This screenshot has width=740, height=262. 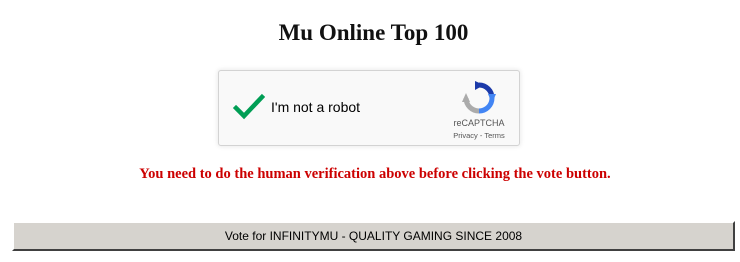 I want to click on captcha-checkbox-label: I'm not a robot, so click(x=315, y=107).